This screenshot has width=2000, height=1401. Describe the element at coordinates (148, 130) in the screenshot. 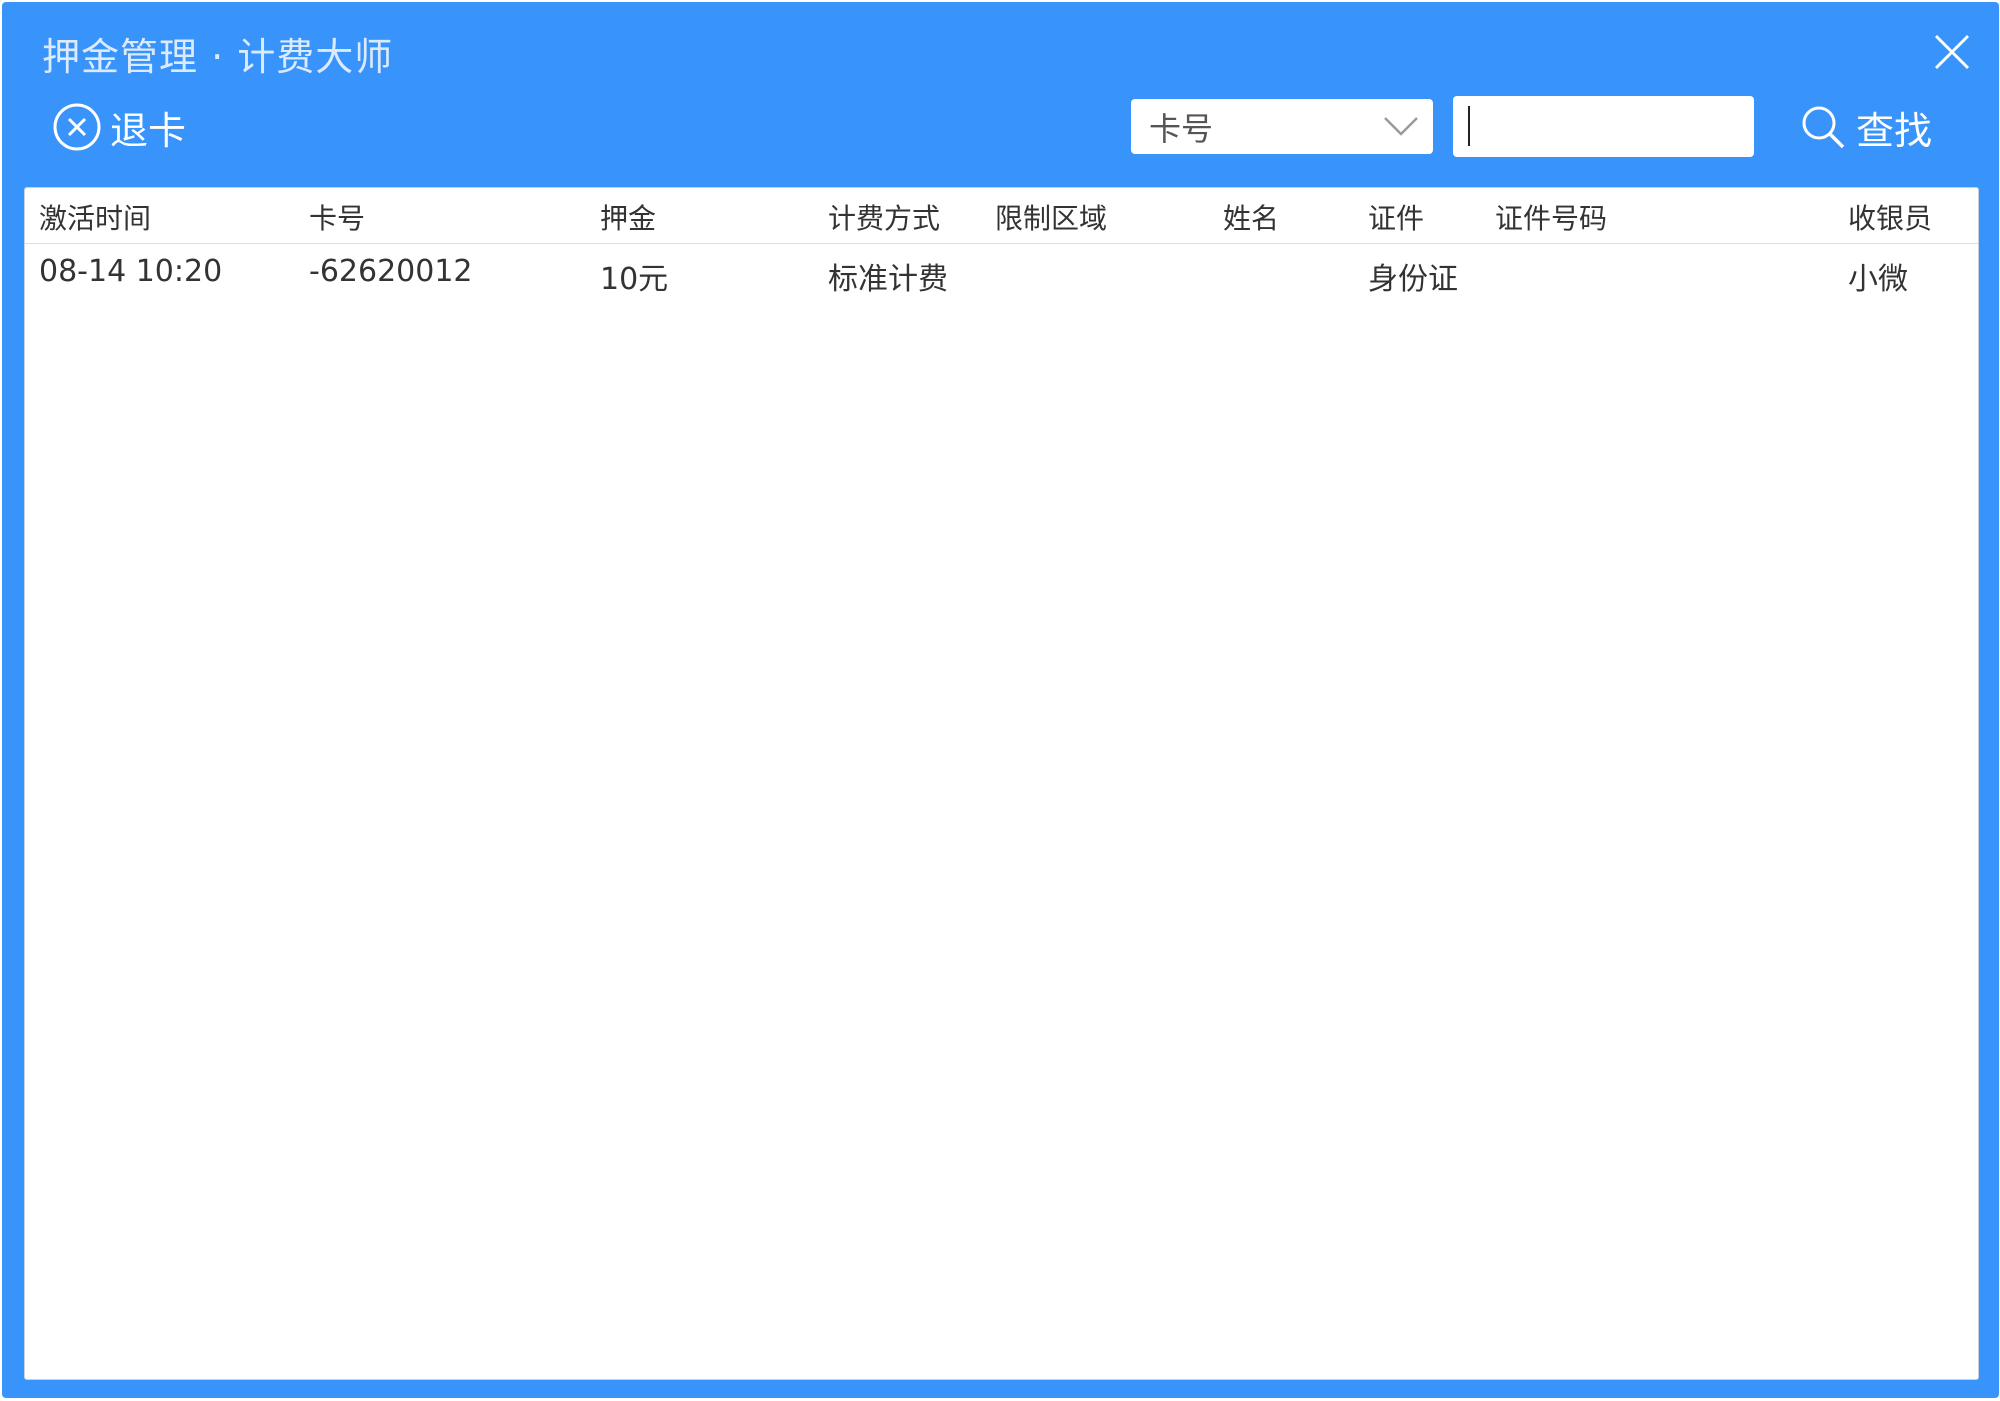

I see `refund-card-label: 退卡` at that location.